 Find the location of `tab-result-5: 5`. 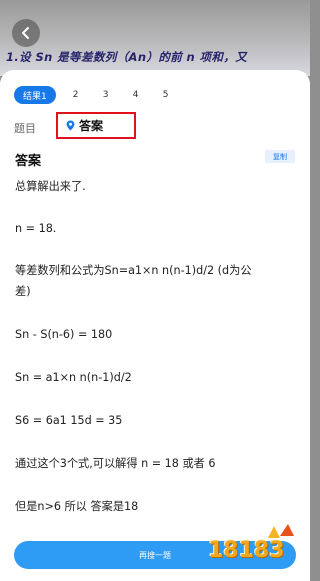

tab-result-5: 5 is located at coordinates (178, 95).